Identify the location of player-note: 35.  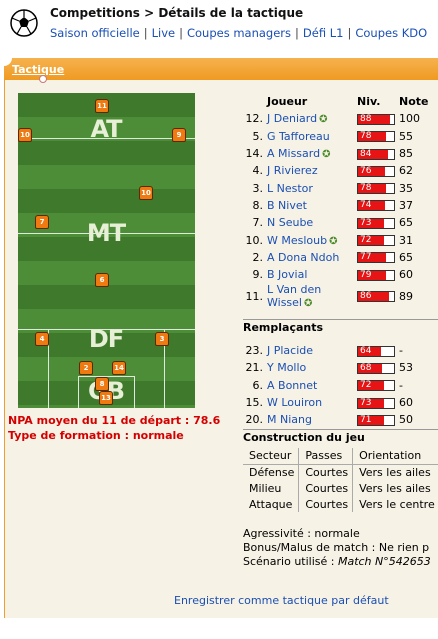
(406, 188).